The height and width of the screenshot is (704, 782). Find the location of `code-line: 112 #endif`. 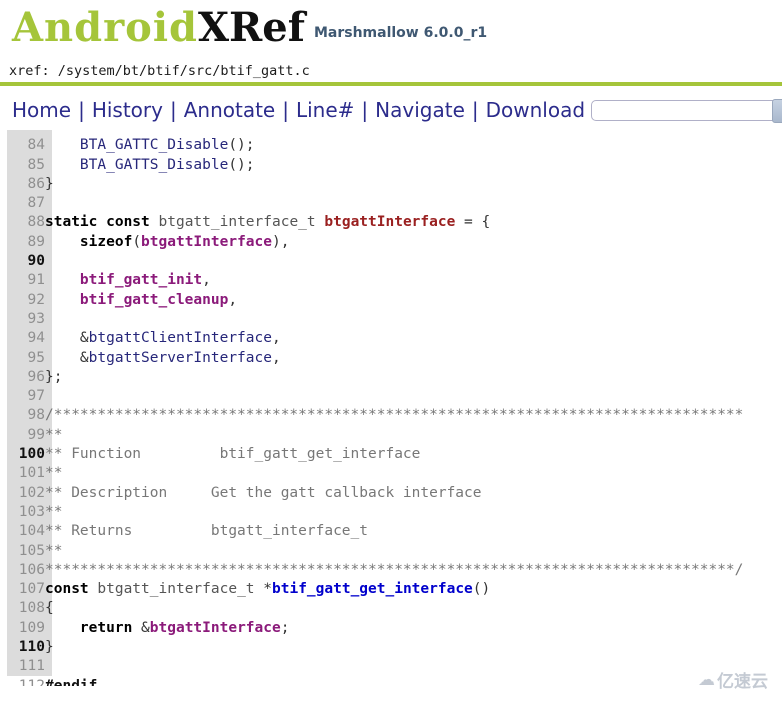

code-line: 112 #endif is located at coordinates (371, 681).